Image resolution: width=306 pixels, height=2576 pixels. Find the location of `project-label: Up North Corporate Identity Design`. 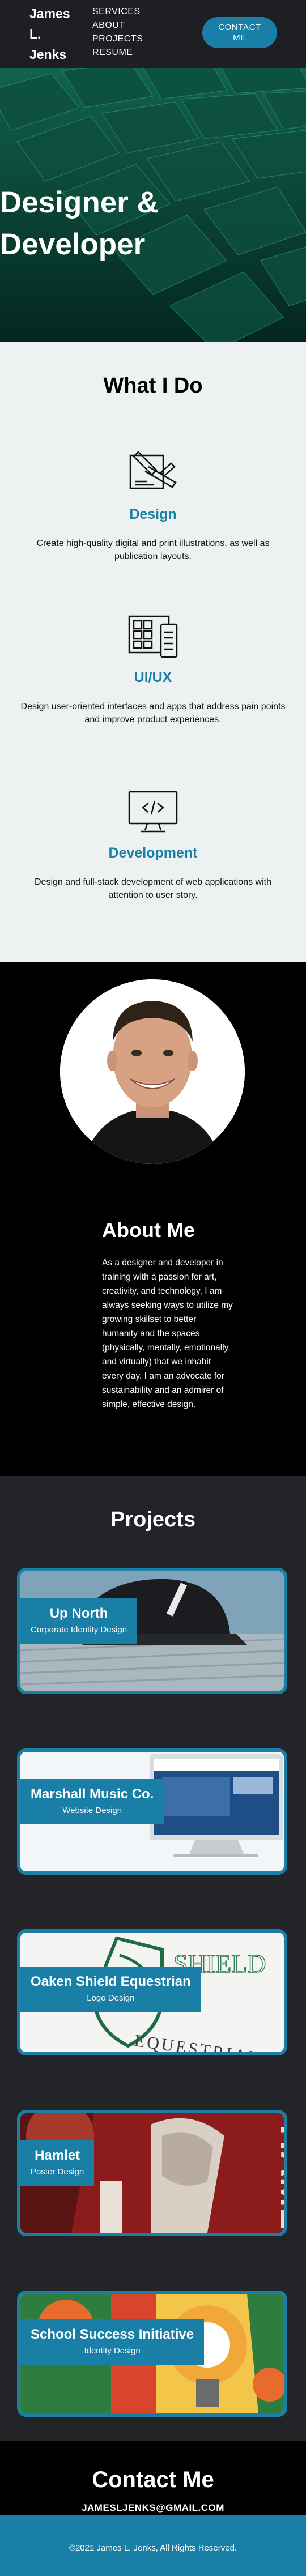

project-label: Up North Corporate Identity Design is located at coordinates (79, 1621).